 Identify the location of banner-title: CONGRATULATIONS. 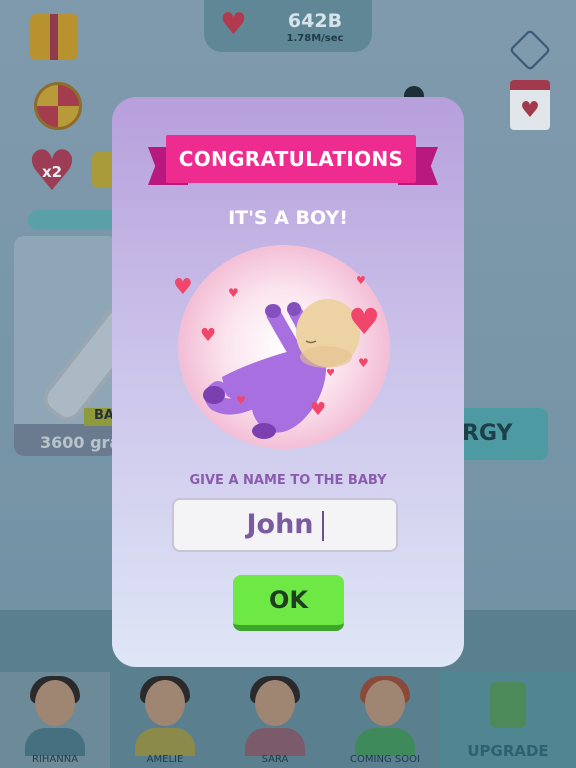
(291, 159).